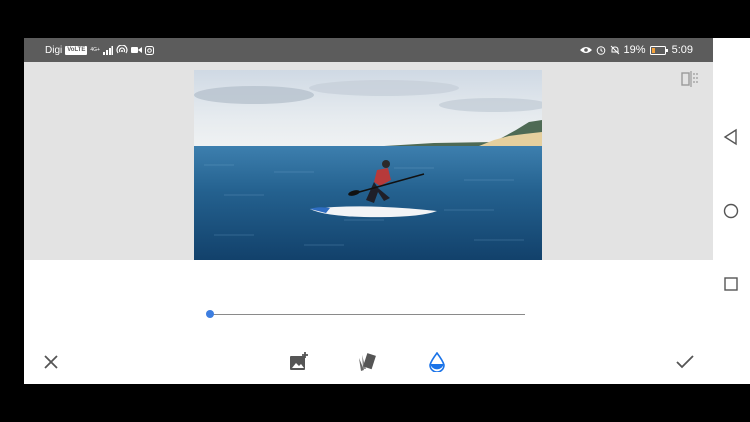 This screenshot has width=750, height=422. Describe the element at coordinates (136, 50) in the screenshot. I see `video-icon` at that location.